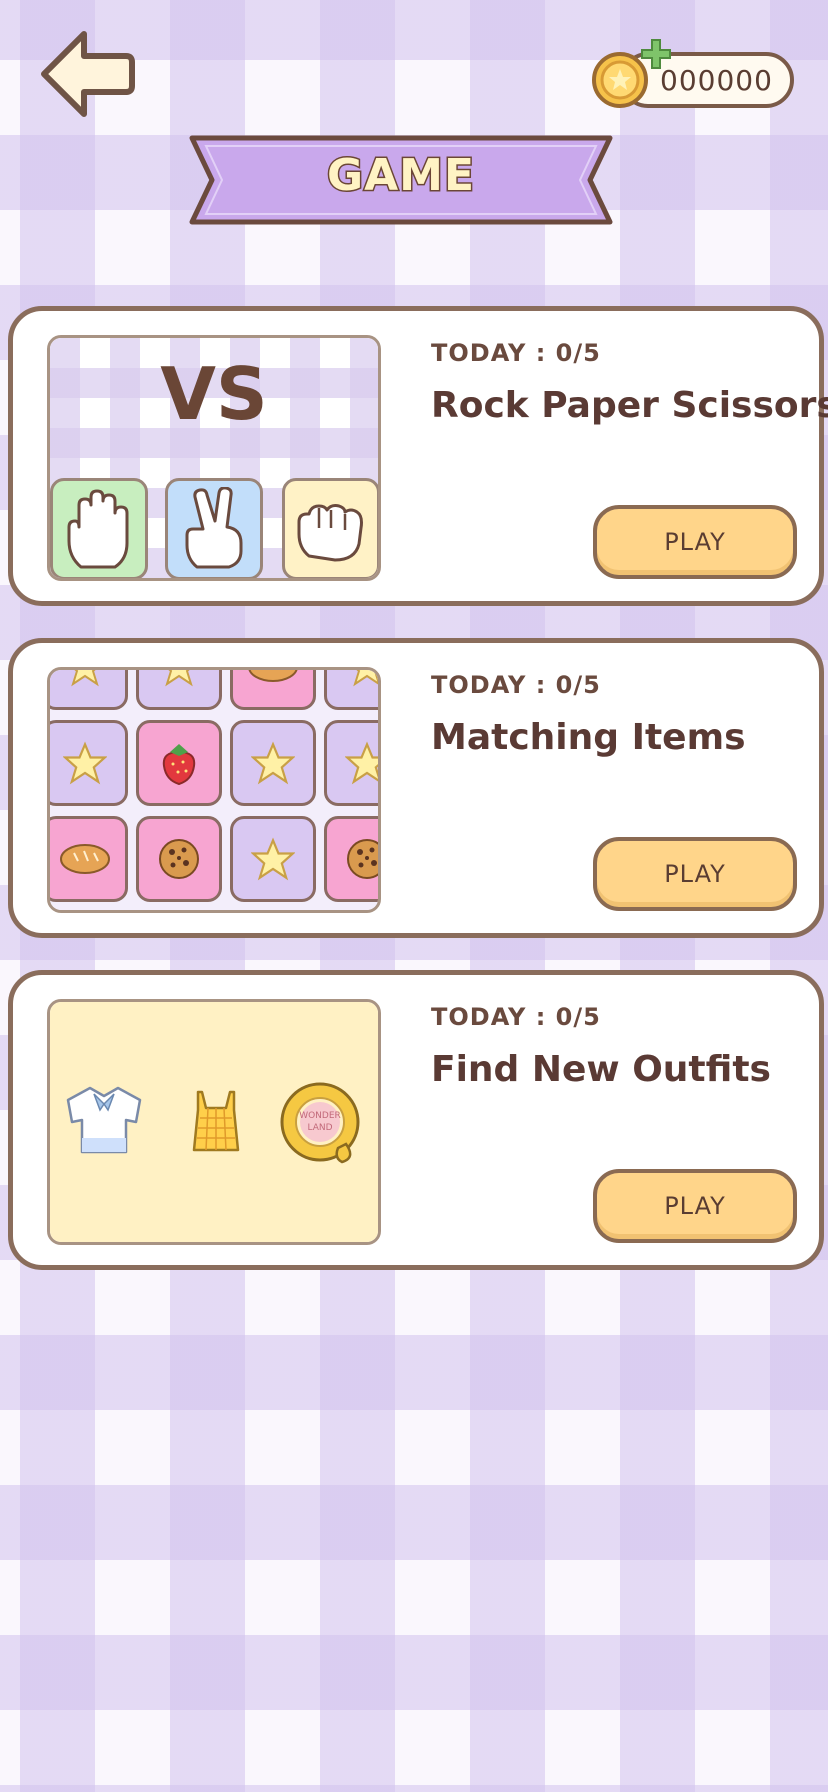 Image resolution: width=828 pixels, height=1792 pixels. Describe the element at coordinates (214, 458) in the screenshot. I see `rps-thumbnail: VS` at that location.